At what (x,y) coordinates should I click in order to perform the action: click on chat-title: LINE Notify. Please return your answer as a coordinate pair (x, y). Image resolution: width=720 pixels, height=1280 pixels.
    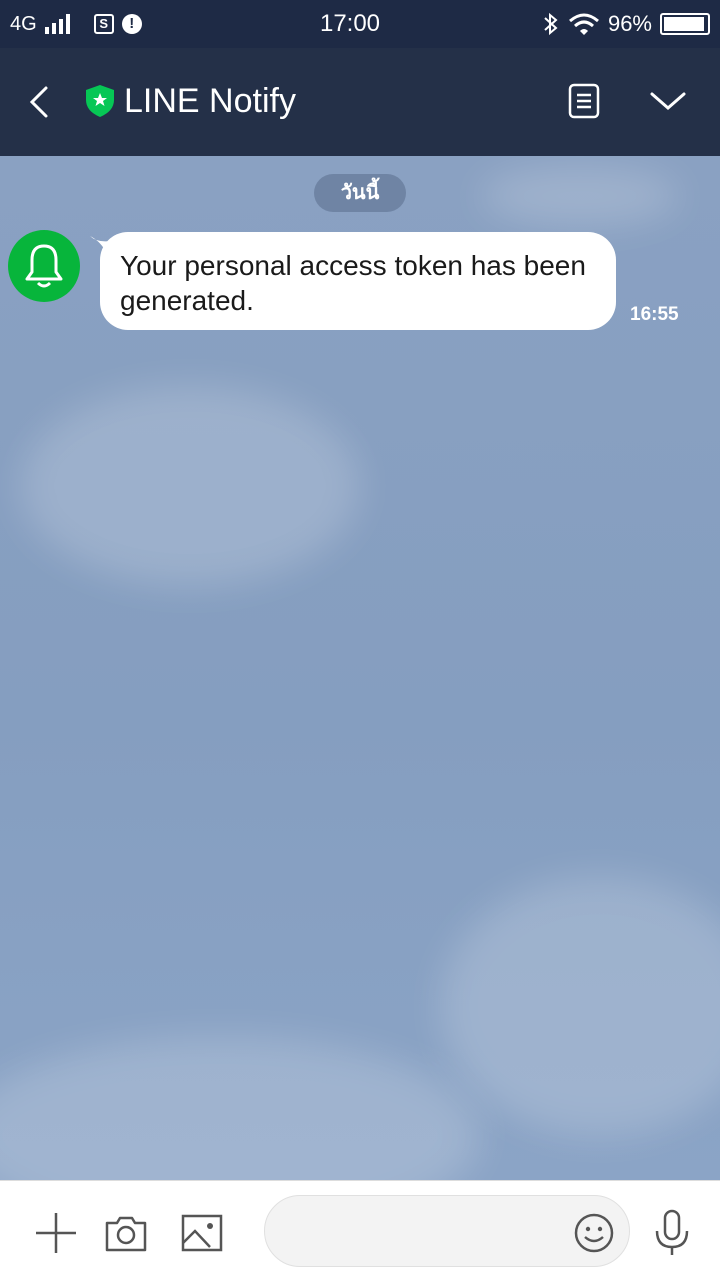
    Looking at the image, I should click on (210, 101).